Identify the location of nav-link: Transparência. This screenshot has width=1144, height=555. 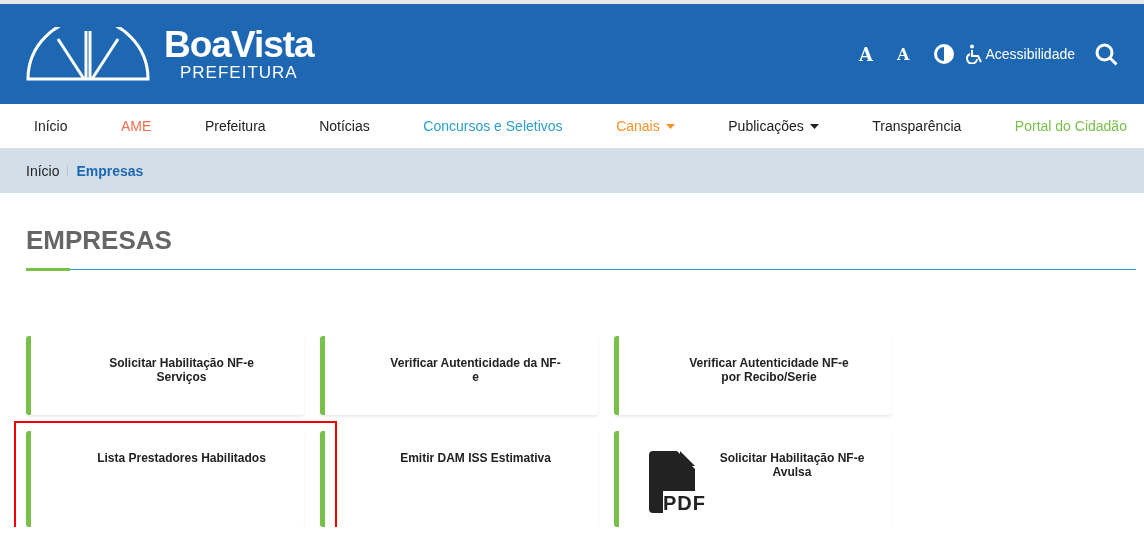
(917, 126).